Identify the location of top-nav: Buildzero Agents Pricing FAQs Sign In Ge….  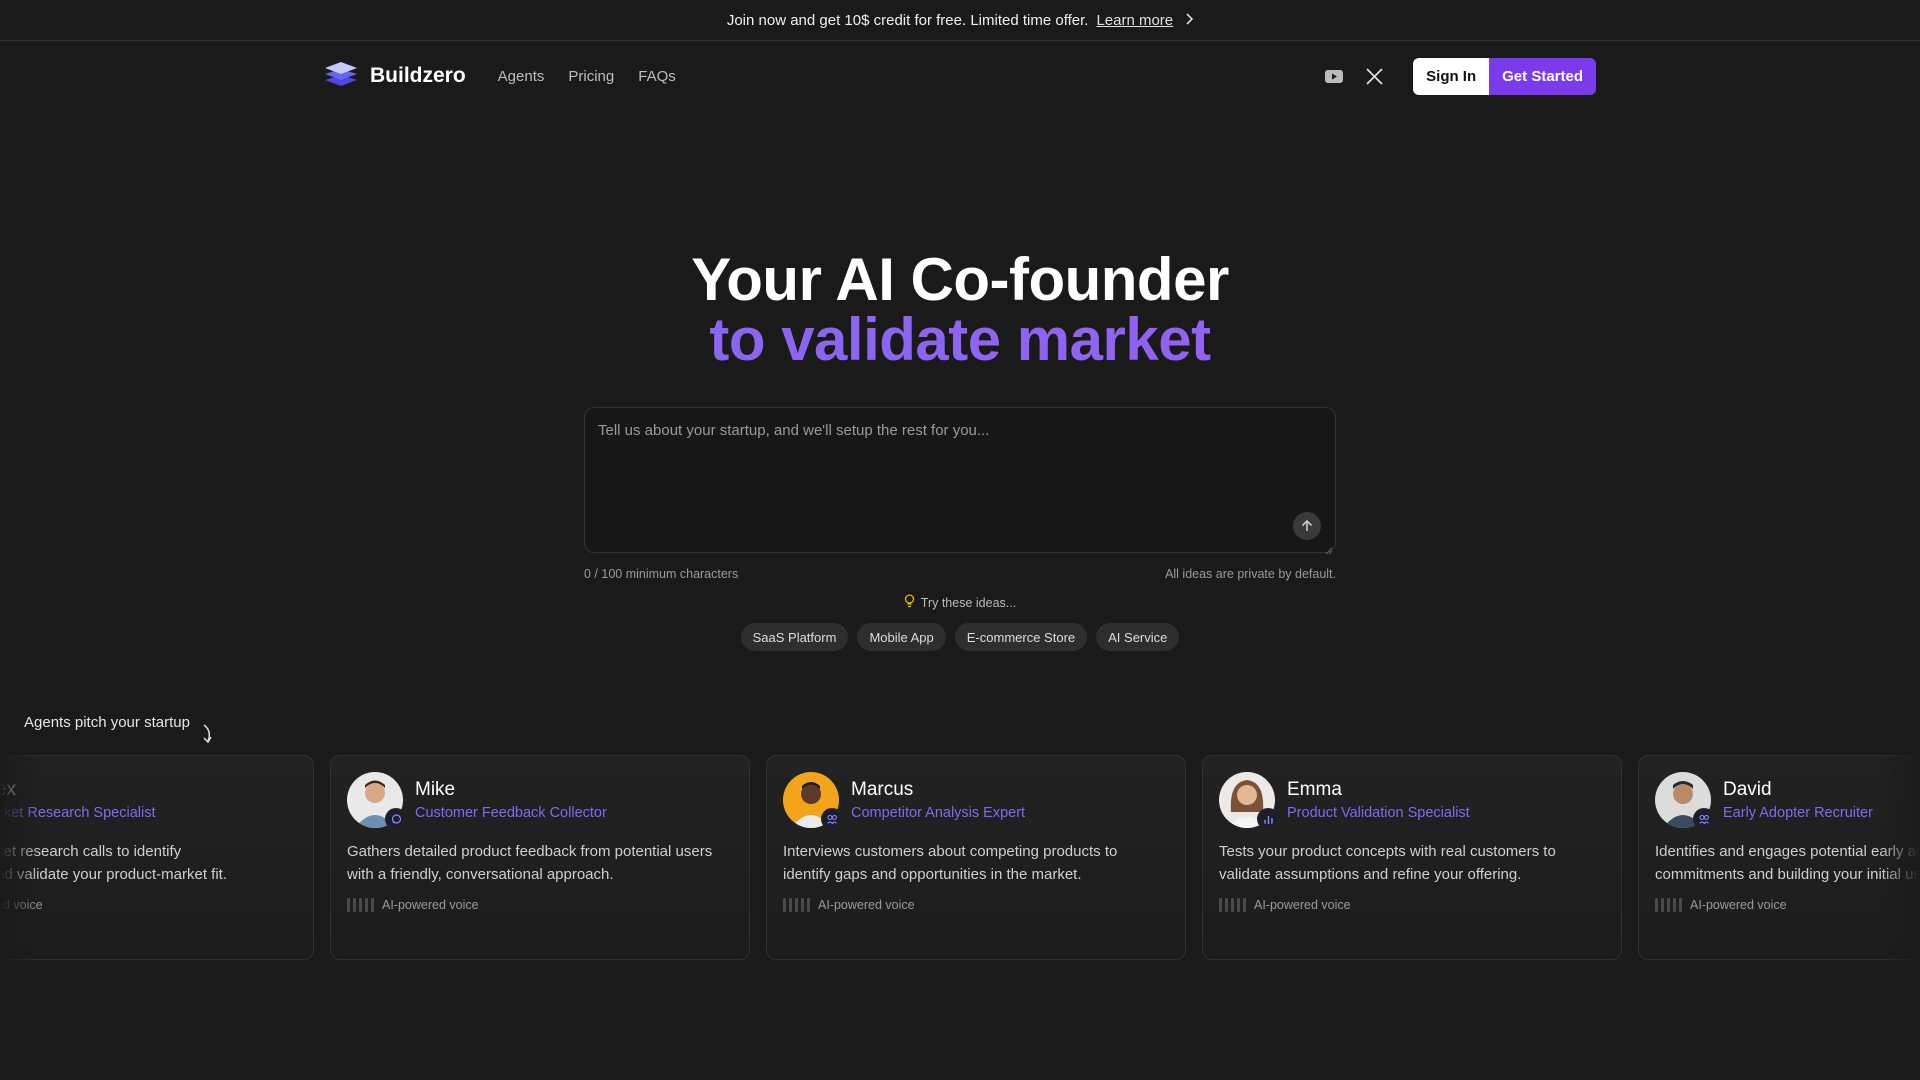
(960, 76).